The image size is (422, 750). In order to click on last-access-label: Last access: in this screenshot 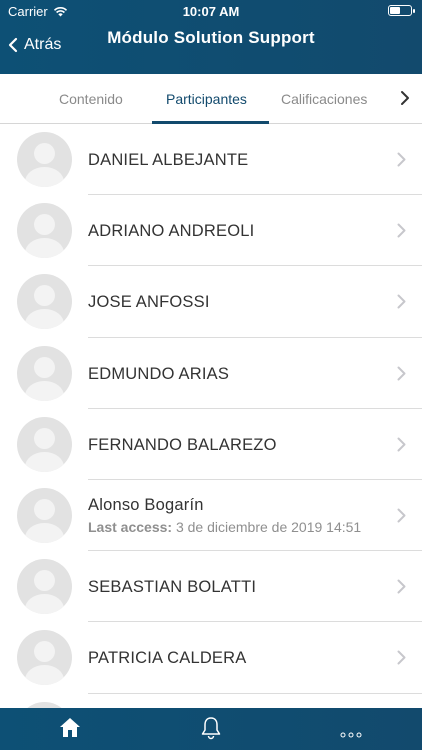, I will do `click(130, 526)`.